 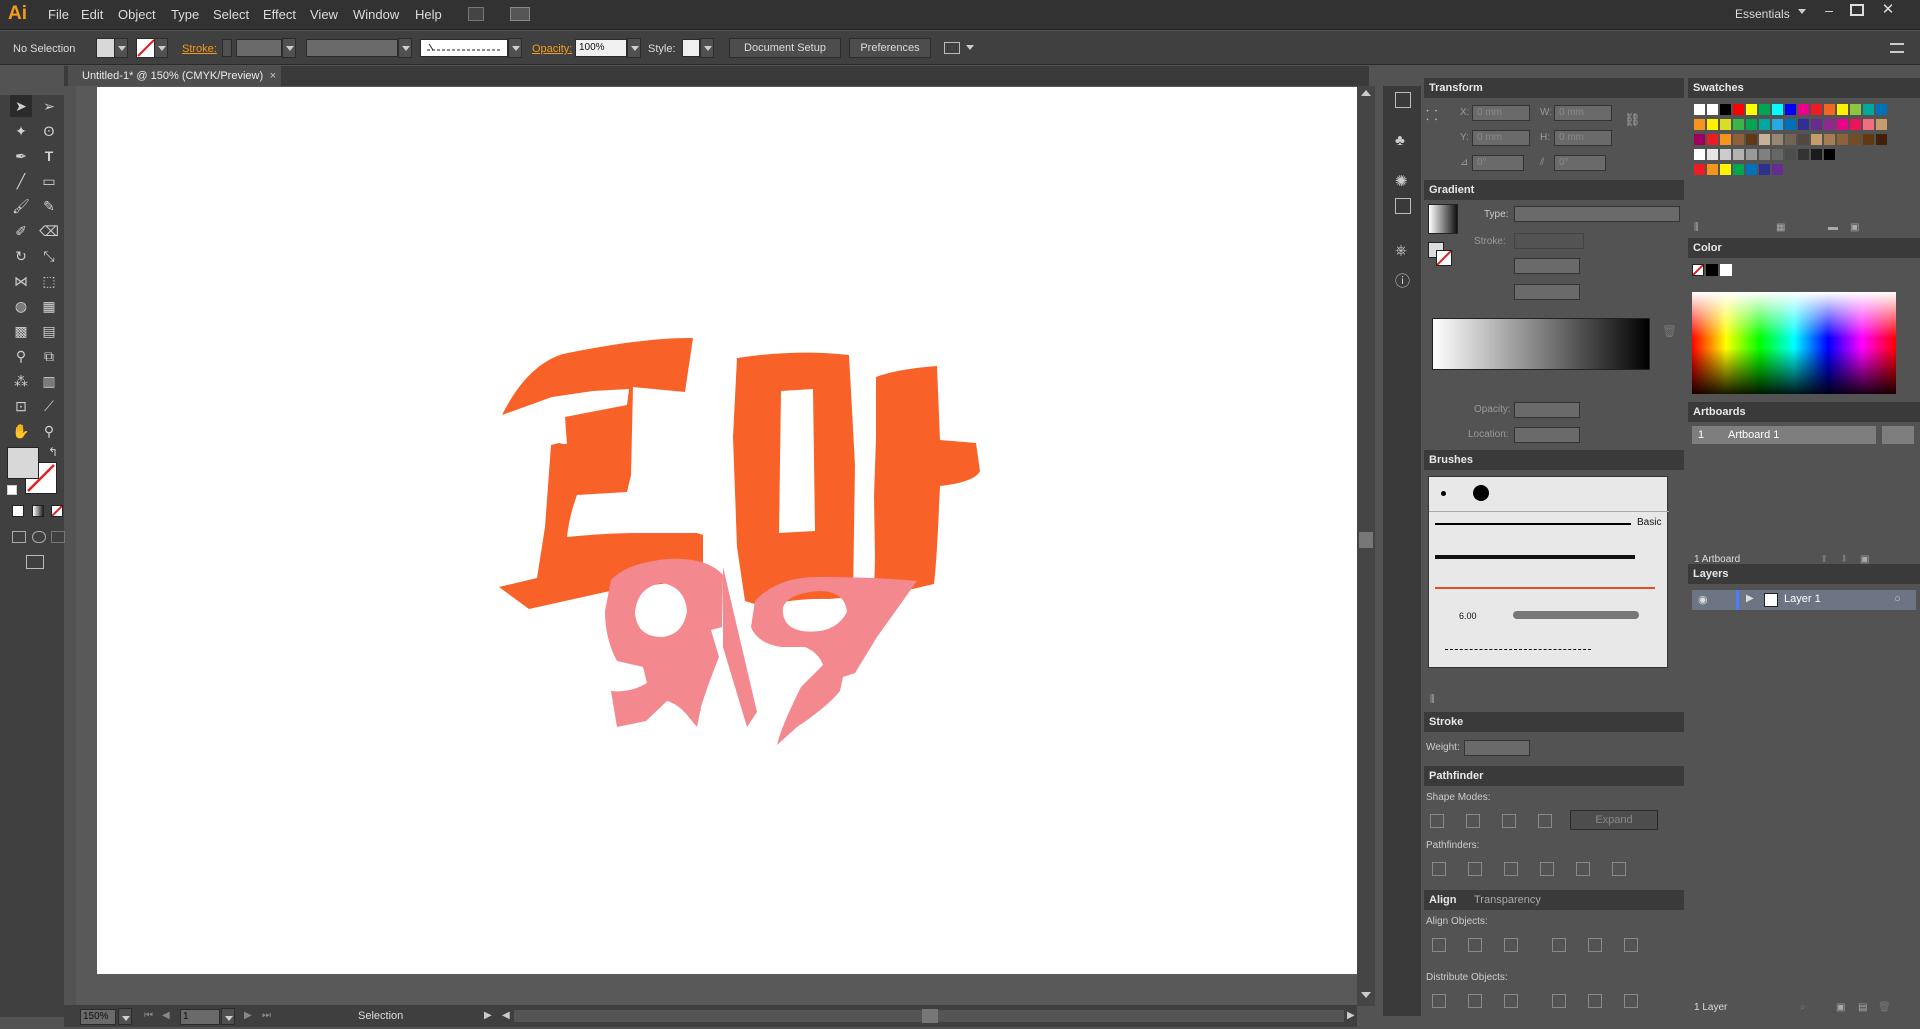 What do you see at coordinates (1401, 250) in the screenshot?
I see `navigator-panel-icon: ⎈` at bounding box center [1401, 250].